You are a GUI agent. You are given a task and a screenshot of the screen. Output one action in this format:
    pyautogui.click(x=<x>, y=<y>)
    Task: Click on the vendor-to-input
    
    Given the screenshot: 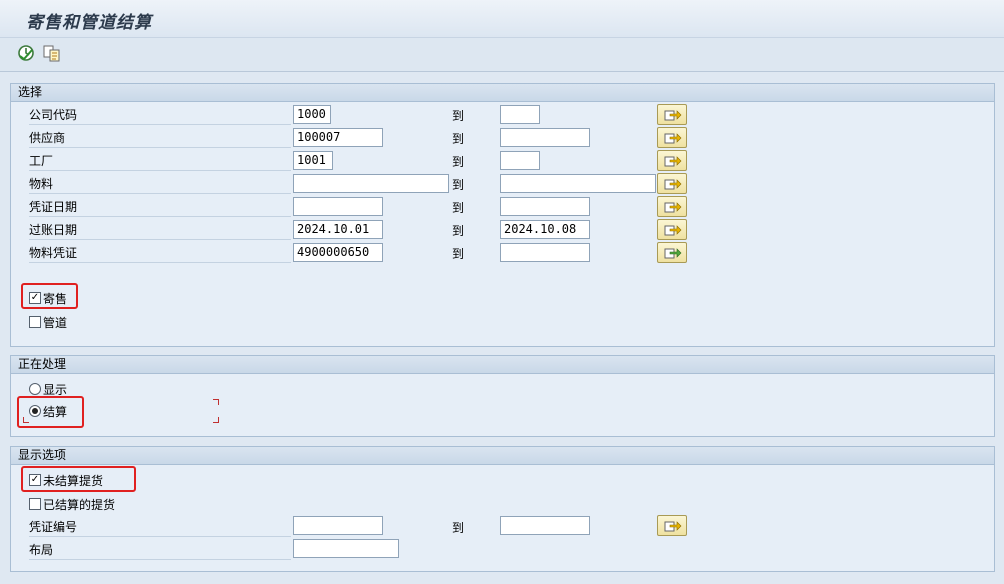 What is the action you would take?
    pyautogui.click(x=545, y=137)
    